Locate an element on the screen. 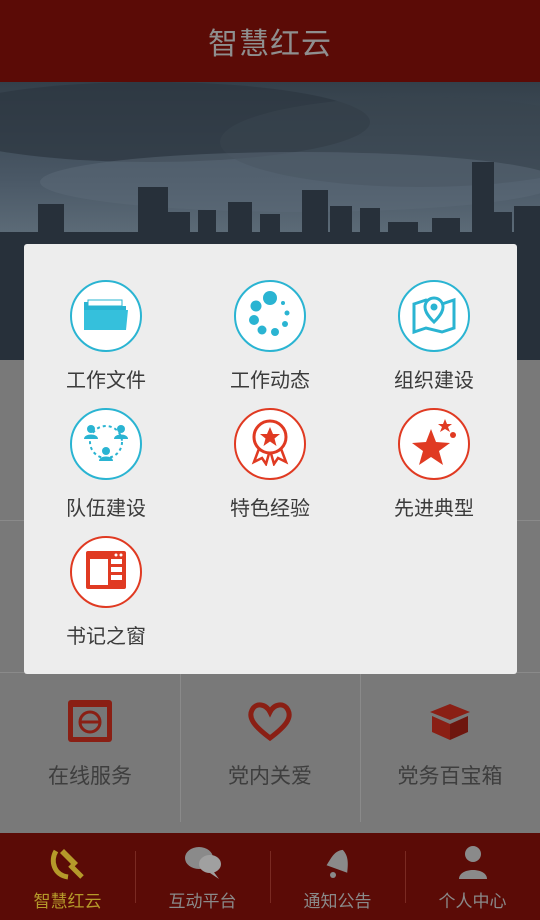 This screenshot has width=540, height=920. menu-item-team-building: 队伍建设 is located at coordinates (106, 464).